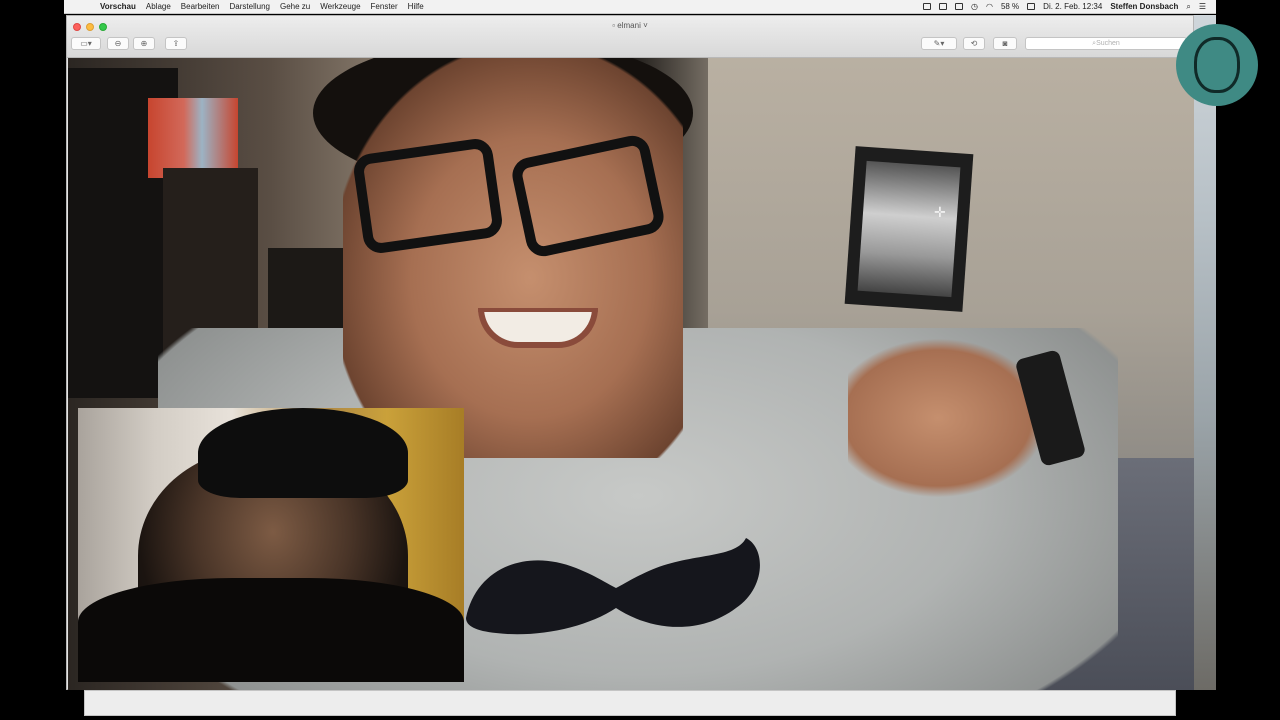 The image size is (1280, 720). I want to click on wifi-icon: ◠, so click(989, 6).